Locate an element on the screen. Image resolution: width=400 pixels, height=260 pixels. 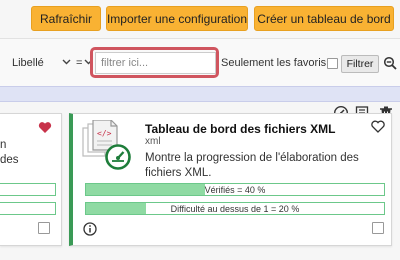
progress-gauge-icon is located at coordinates (118, 159).